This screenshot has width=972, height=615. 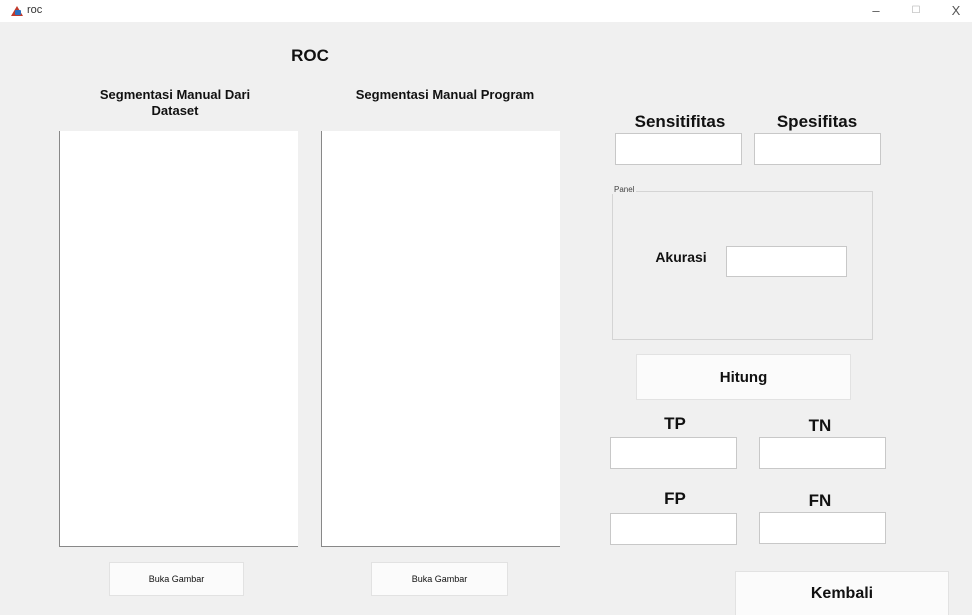 What do you see at coordinates (842, 593) in the screenshot?
I see `back-button: Kembali` at bounding box center [842, 593].